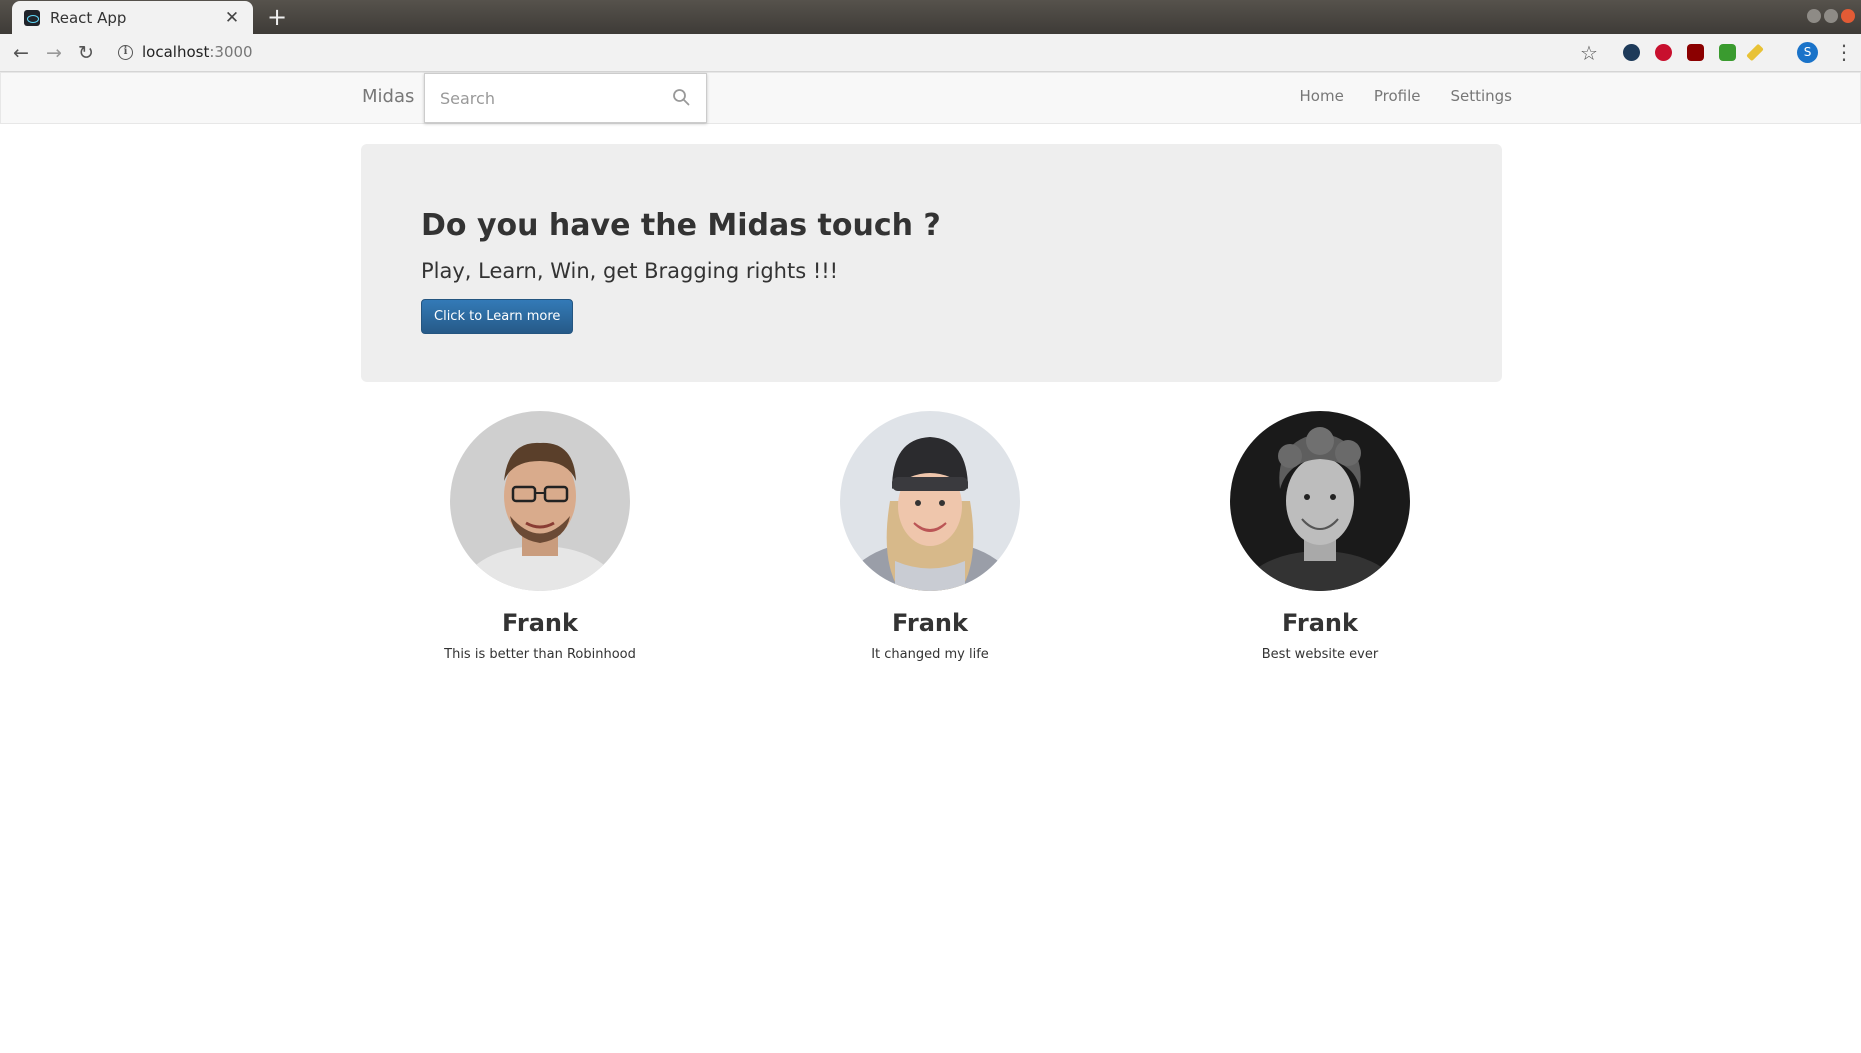 This screenshot has width=1861, height=1053. Describe the element at coordinates (86, 53) in the screenshot. I see `reload-icon: ↻` at that location.